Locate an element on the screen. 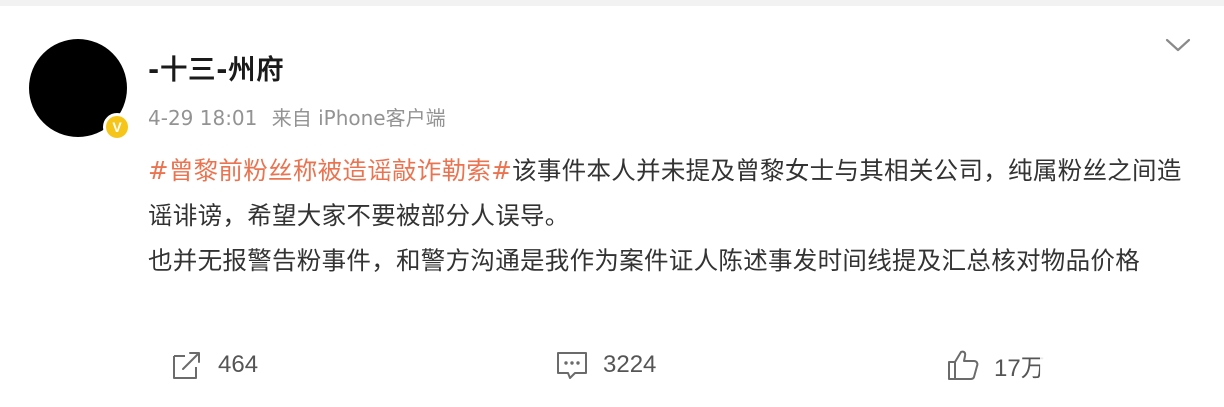  like-button: 17万 is located at coordinates (995, 365).